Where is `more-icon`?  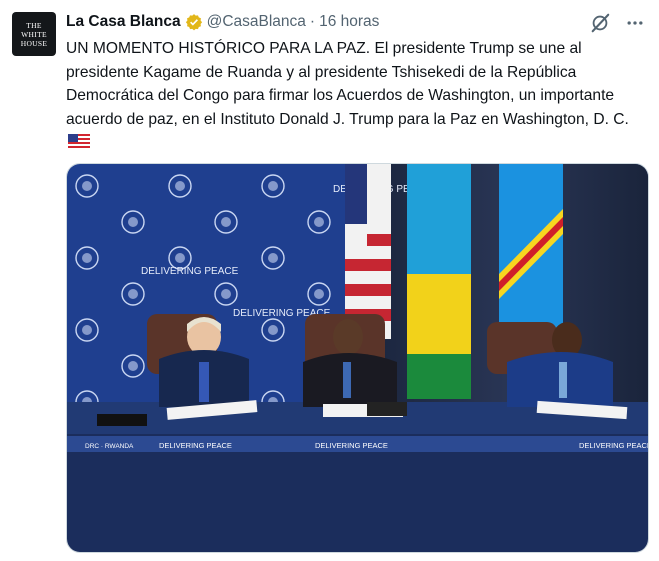 more-icon is located at coordinates (635, 23).